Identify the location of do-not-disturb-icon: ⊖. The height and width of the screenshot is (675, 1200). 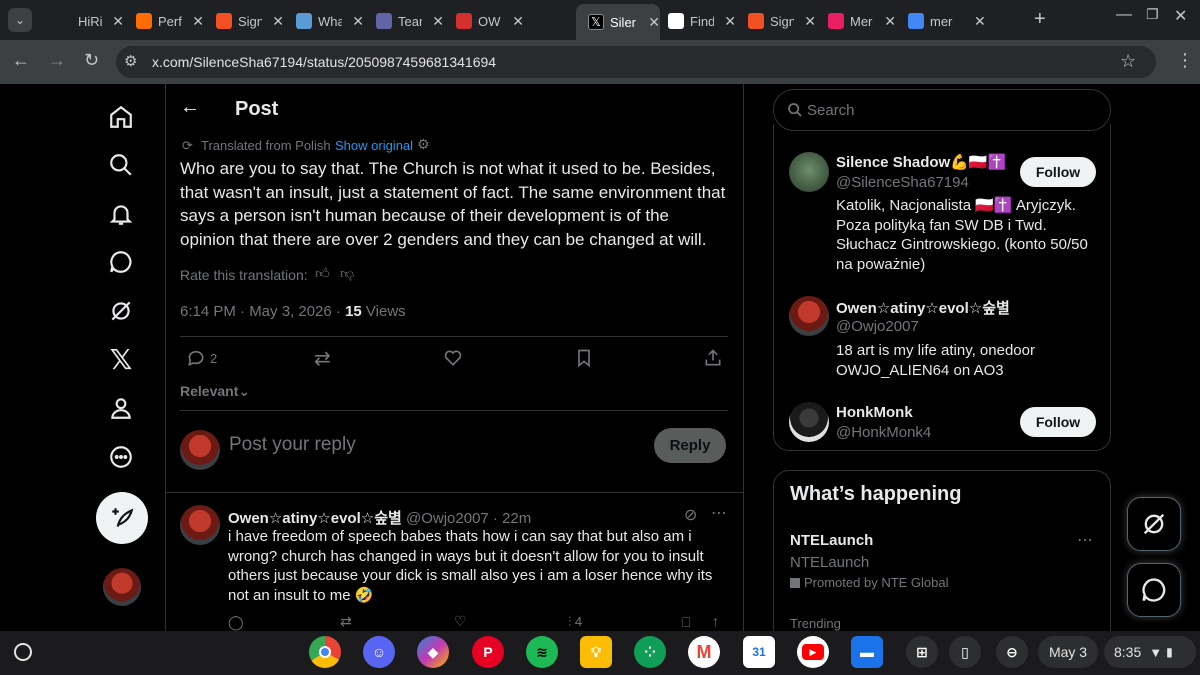
(1012, 652).